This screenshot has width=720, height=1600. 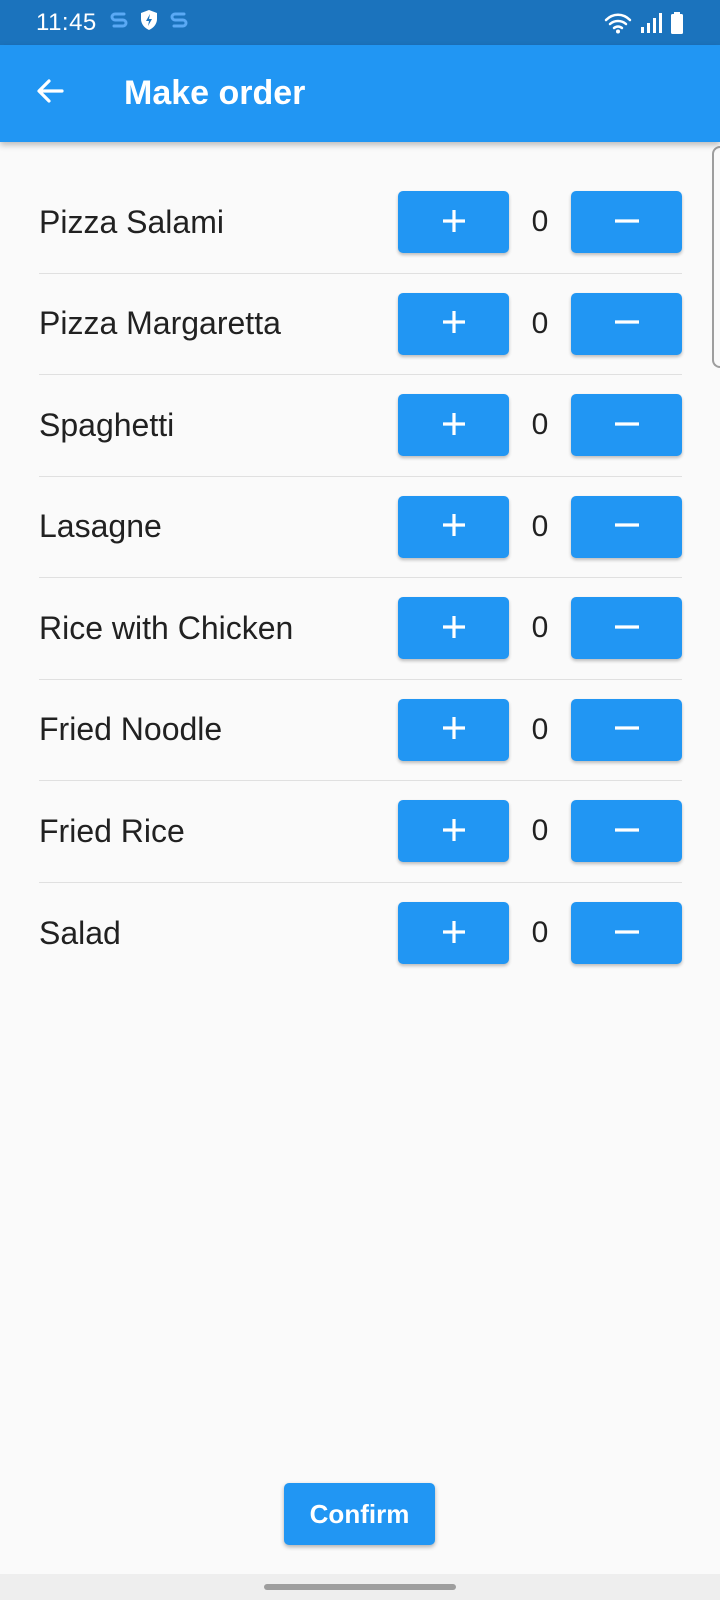 I want to click on home-indicator, so click(x=360, y=1587).